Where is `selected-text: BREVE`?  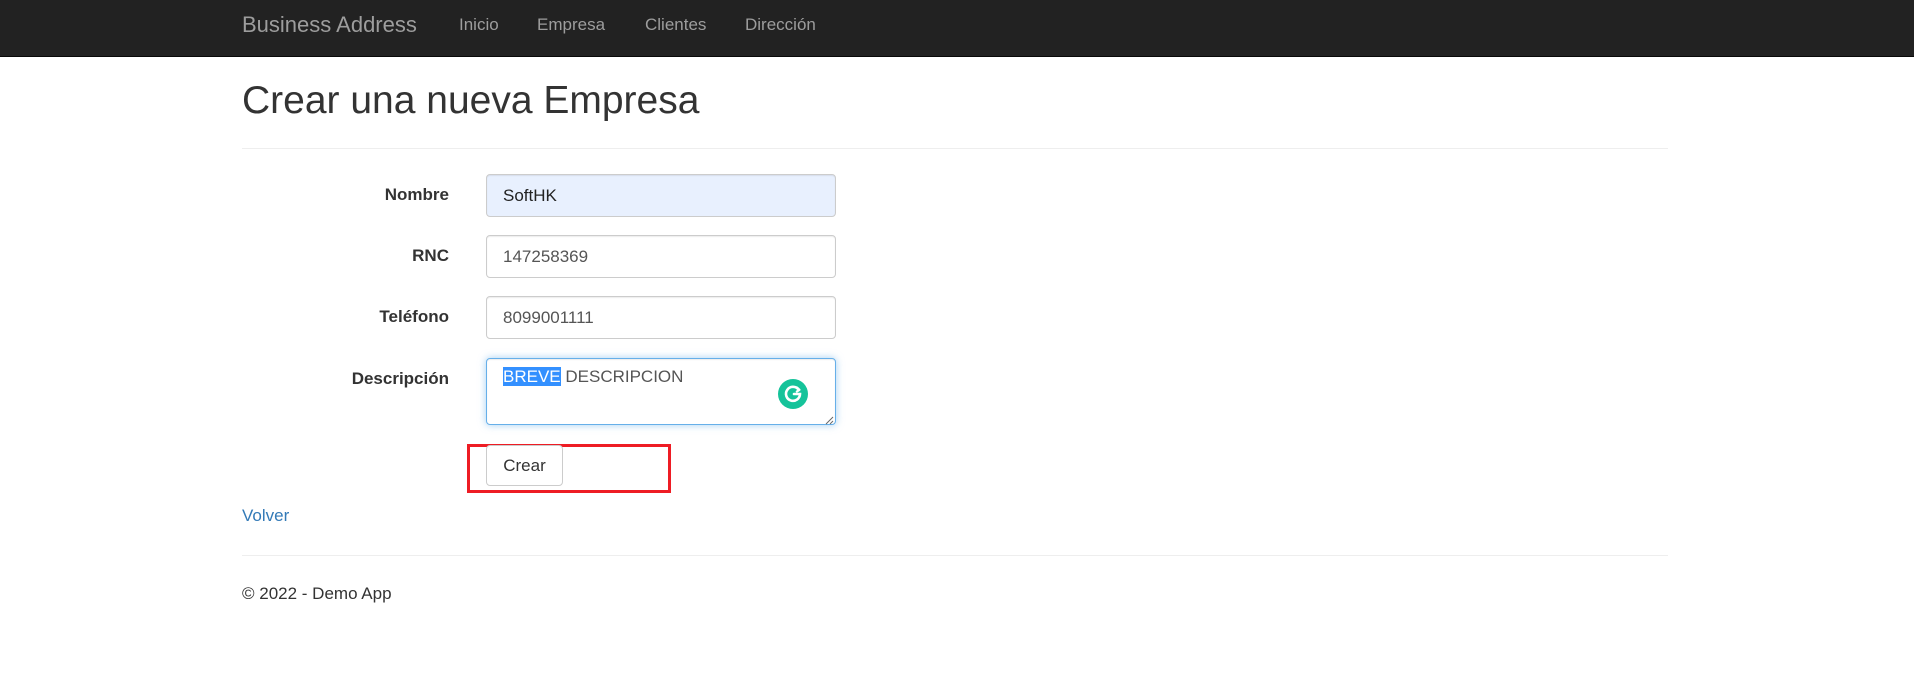
selected-text: BREVE is located at coordinates (532, 376).